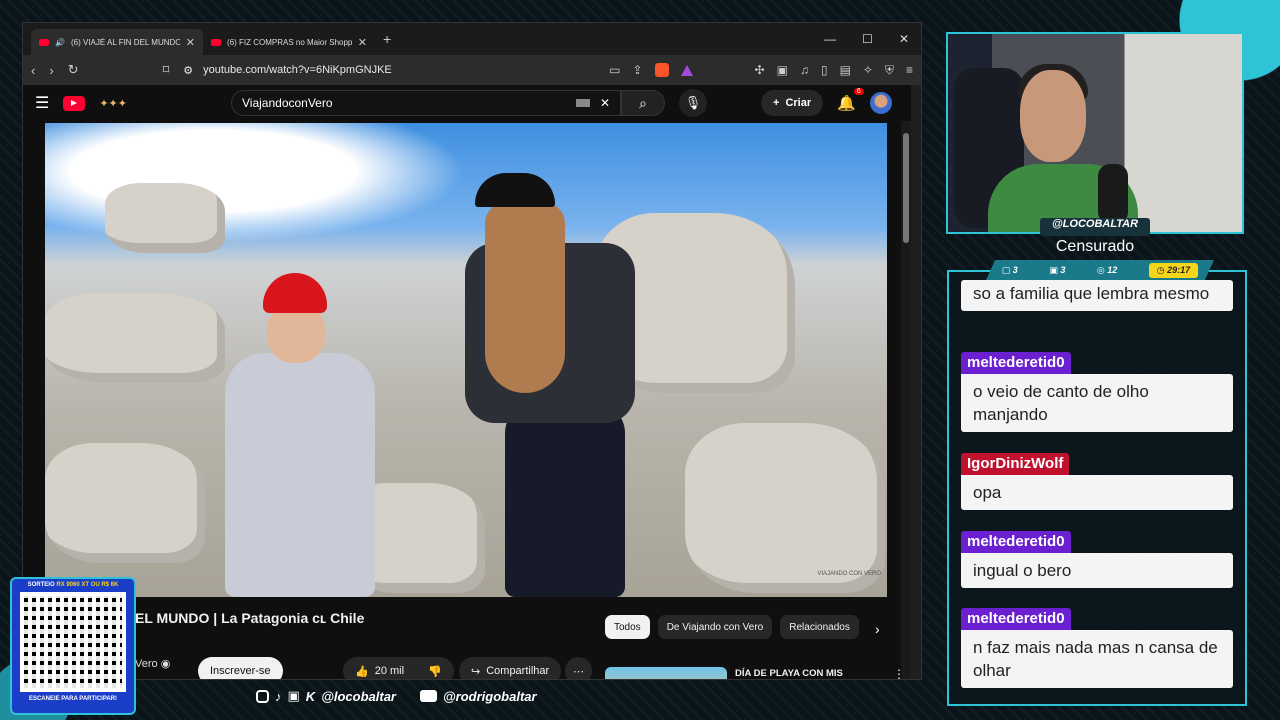 This screenshot has width=1280, height=720. Describe the element at coordinates (515, 190) in the screenshot. I see `black-cap` at that location.